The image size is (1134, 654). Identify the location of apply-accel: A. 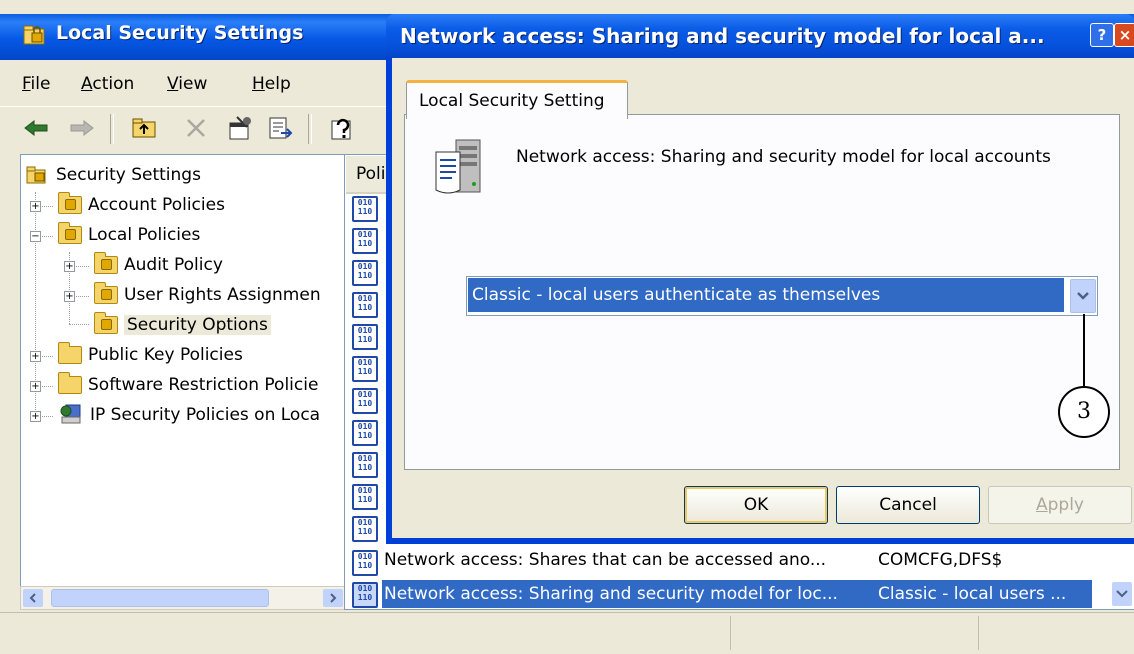
(1041, 505).